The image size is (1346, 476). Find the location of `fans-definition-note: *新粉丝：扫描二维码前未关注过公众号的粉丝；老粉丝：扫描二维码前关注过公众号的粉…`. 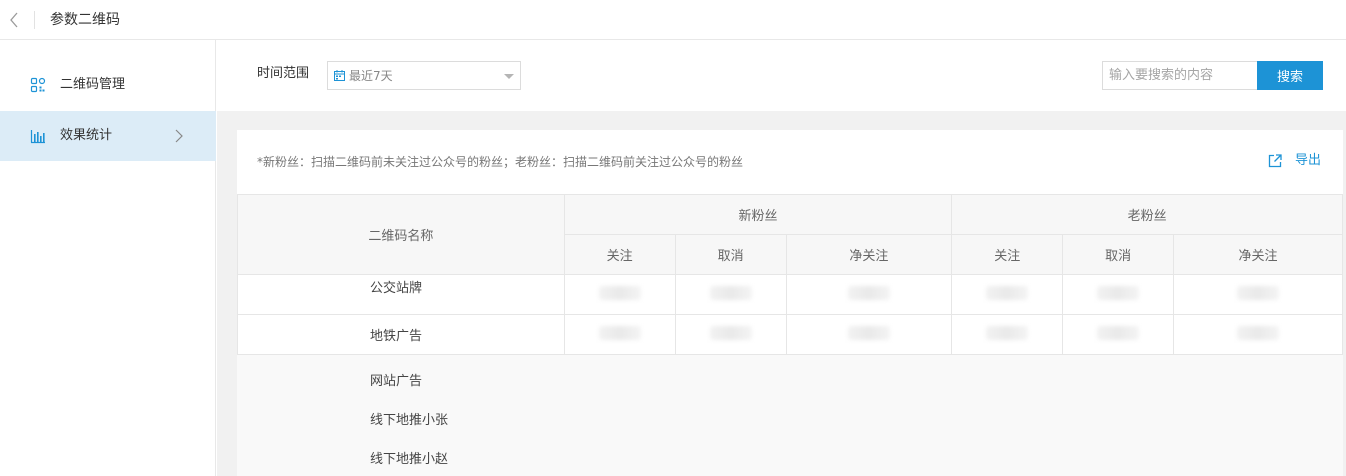

fans-definition-note: *新粉丝：扫描二维码前未关注过公众号的粉丝；老粉丝：扫描二维码前关注过公众号的粉… is located at coordinates (500, 162).